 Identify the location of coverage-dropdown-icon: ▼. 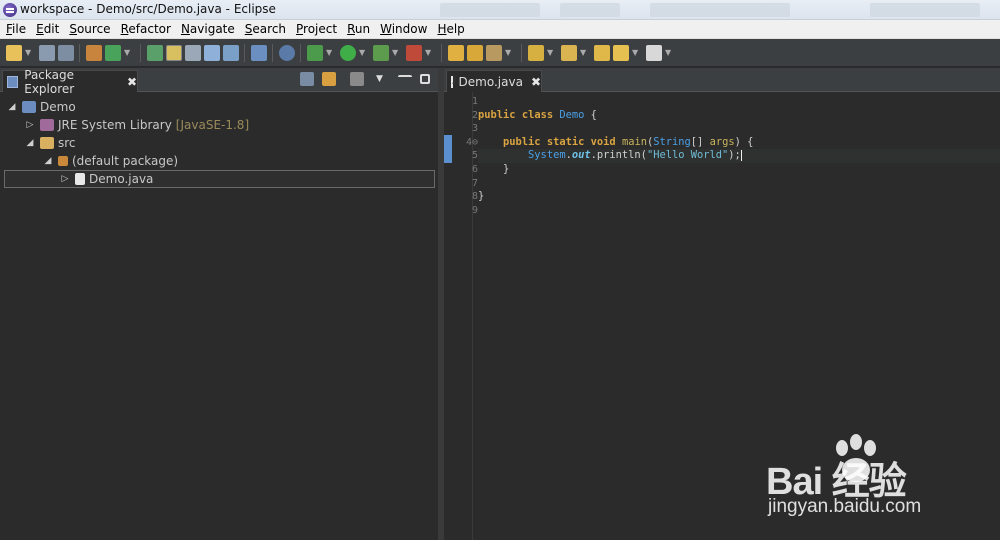
(396, 53).